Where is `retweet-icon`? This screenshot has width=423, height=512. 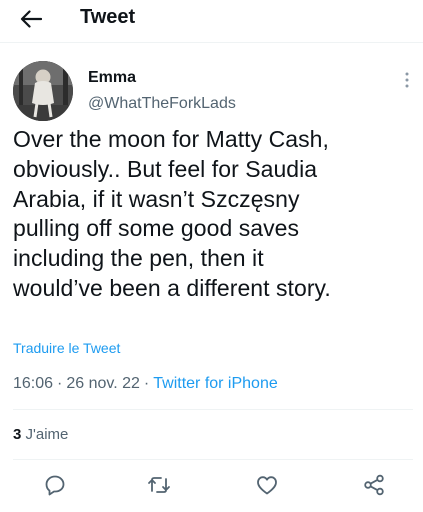 retweet-icon is located at coordinates (159, 485).